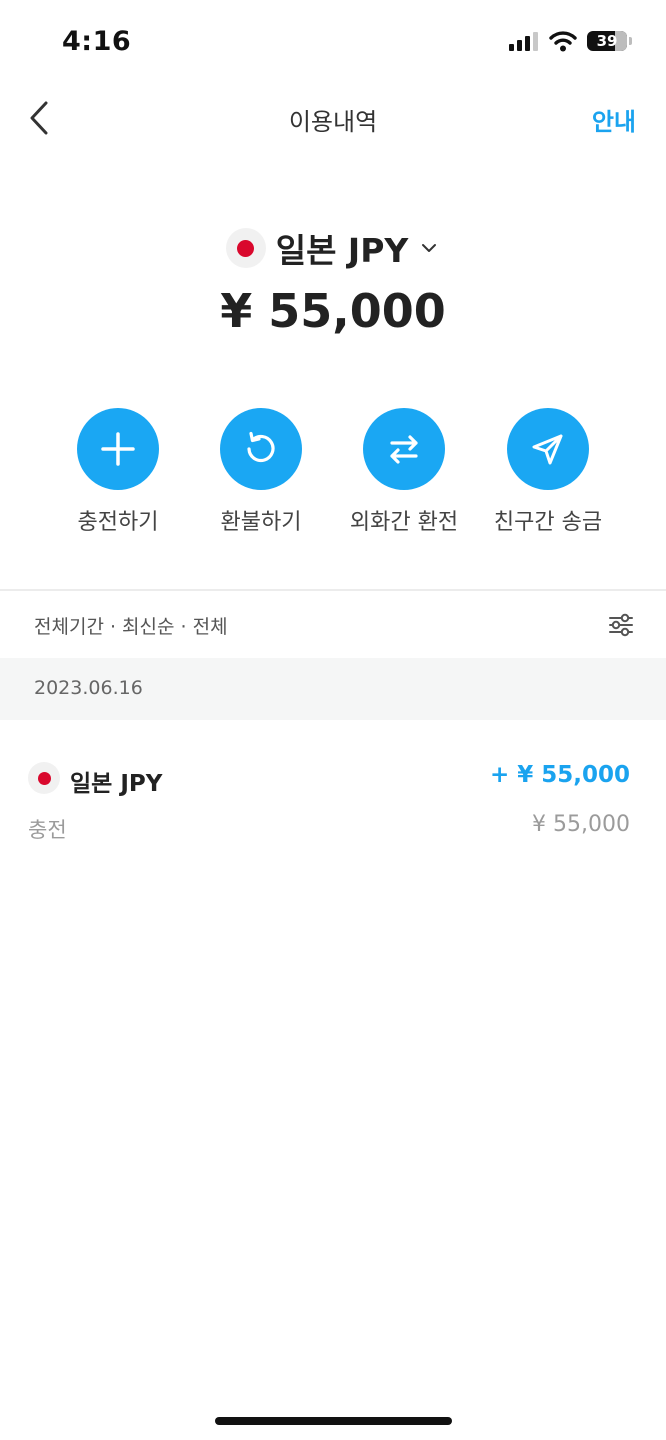 The height and width of the screenshot is (1440, 666). Describe the element at coordinates (118, 522) in the screenshot. I see `charge-label: 충전하기` at that location.